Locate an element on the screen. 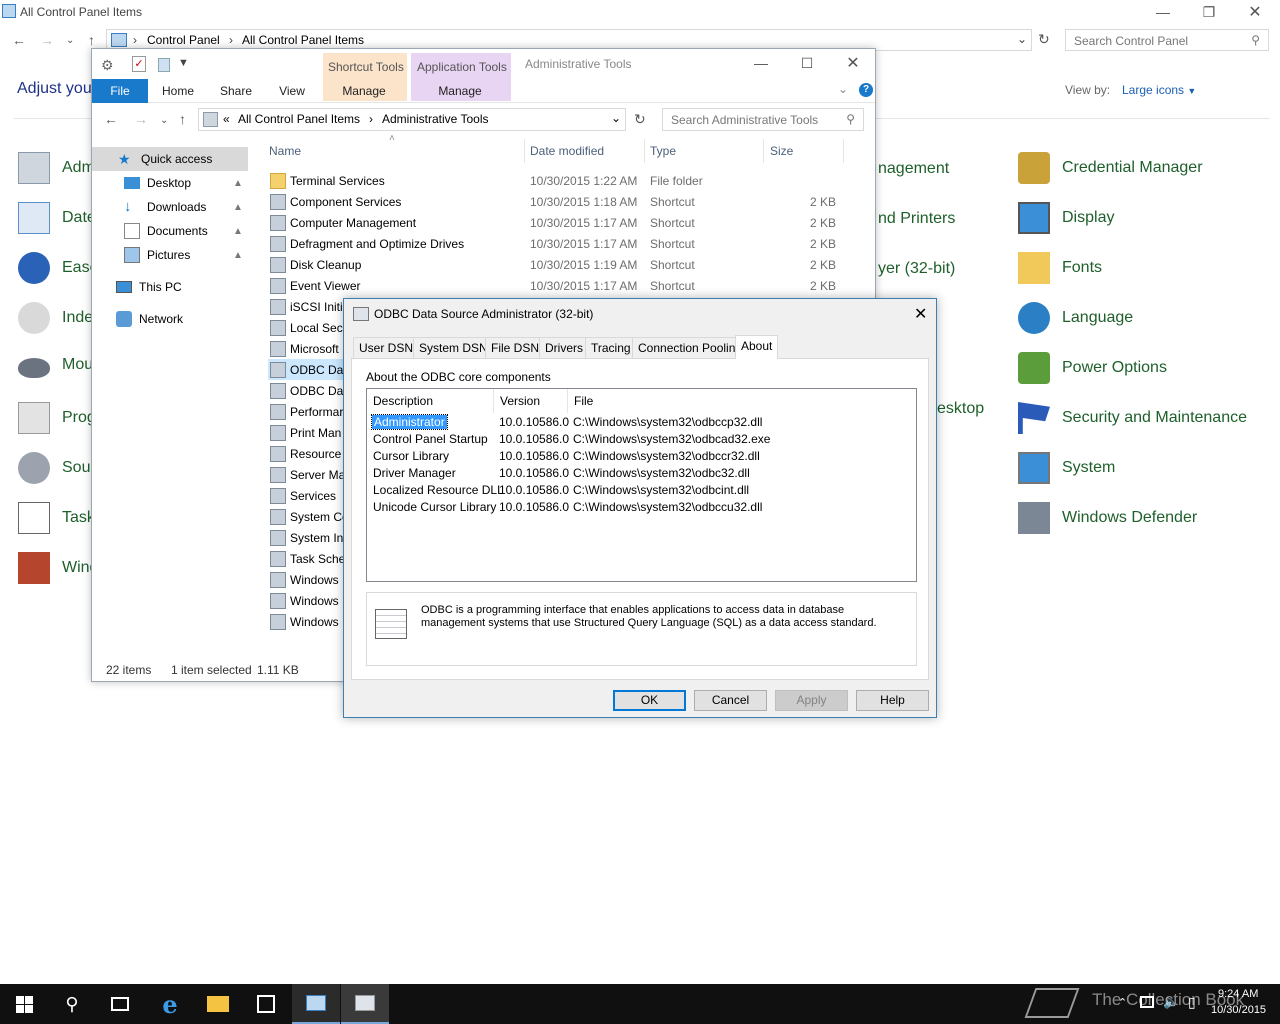 Image resolution: width=1280 pixels, height=1024 pixels. odbc-taskbar-button is located at coordinates (365, 1004).